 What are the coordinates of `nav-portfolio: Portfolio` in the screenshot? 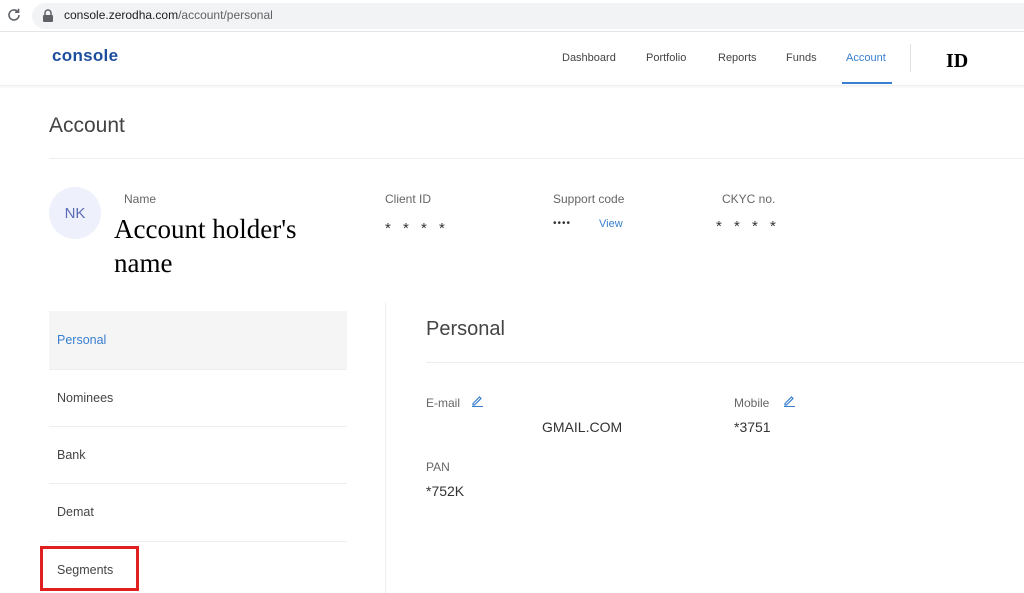 It's located at (666, 58).